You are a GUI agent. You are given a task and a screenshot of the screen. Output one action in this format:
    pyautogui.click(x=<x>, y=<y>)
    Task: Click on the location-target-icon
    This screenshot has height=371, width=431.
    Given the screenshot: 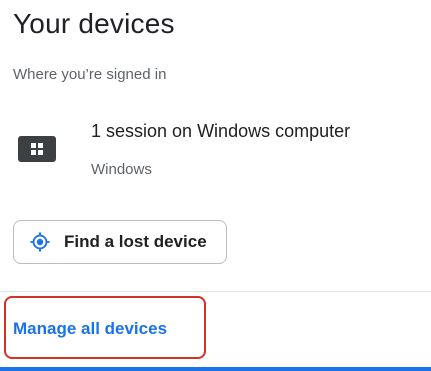 What is the action you would take?
    pyautogui.click(x=40, y=242)
    